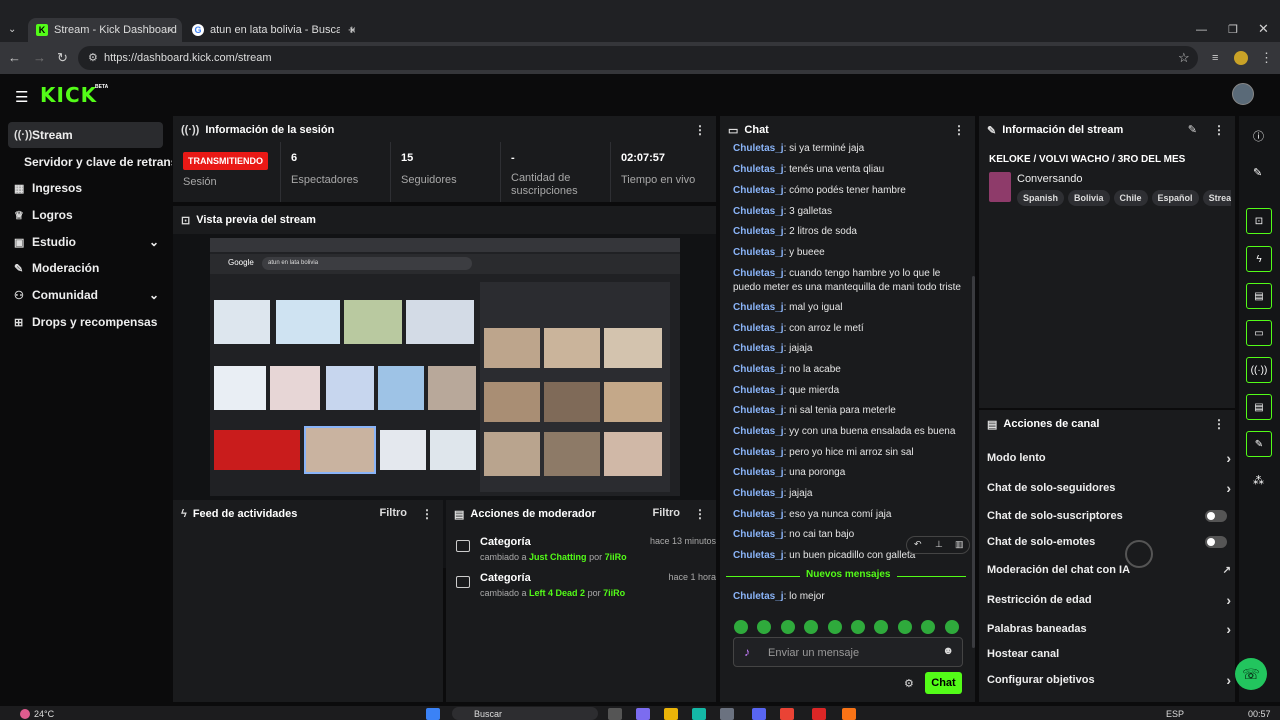 This screenshot has height=720, width=1280. Describe the element at coordinates (909, 683) in the screenshot. I see `chat-settings-icon: ⚙` at that location.